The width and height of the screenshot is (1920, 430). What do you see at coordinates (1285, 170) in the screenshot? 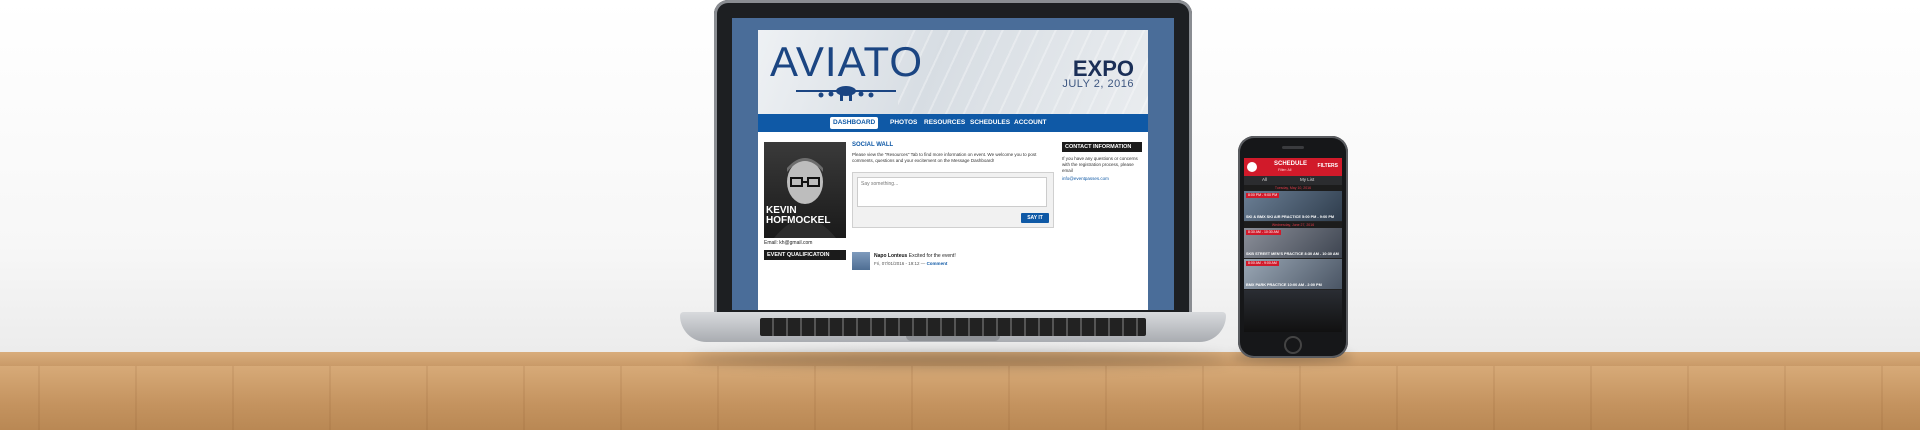
I see `app-subtitle: Filter: All` at bounding box center [1285, 170].